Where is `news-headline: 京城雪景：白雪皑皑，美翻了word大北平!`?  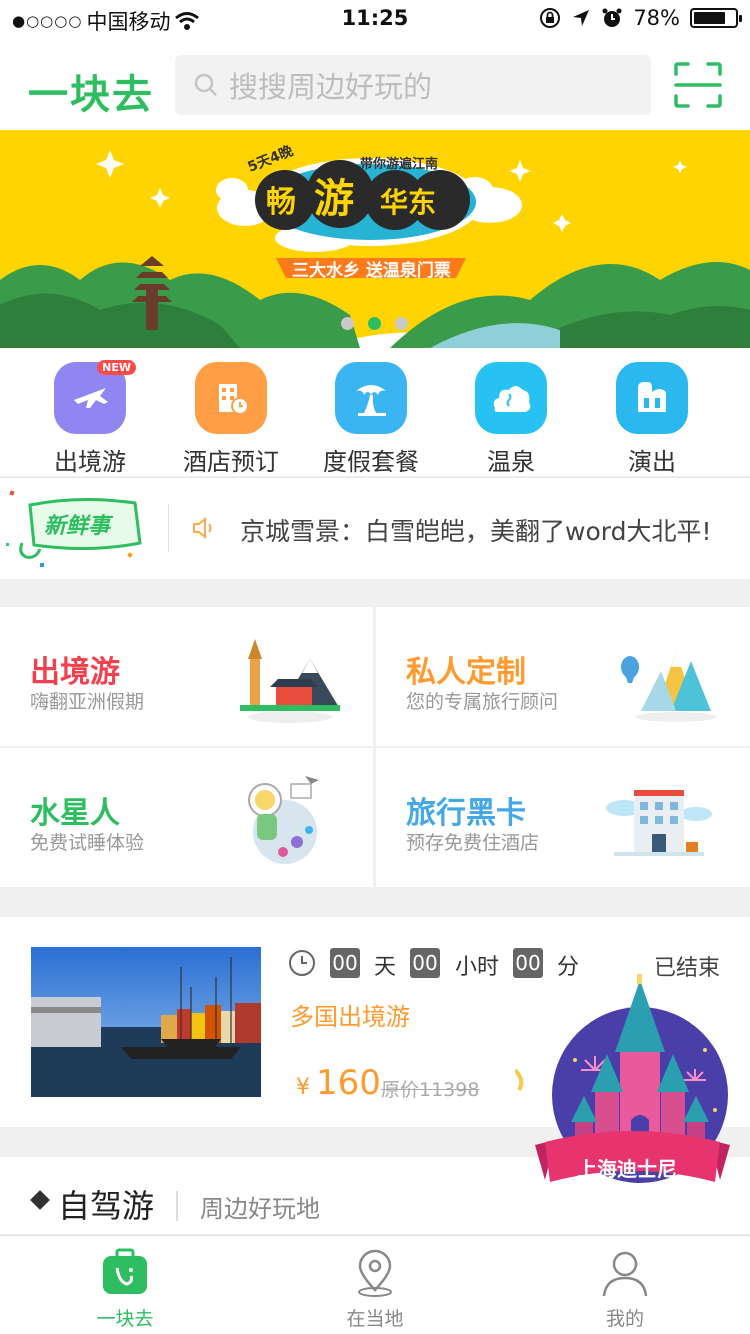
news-headline: 京城雪景：白雪皑皑，美翻了word大北平! is located at coordinates (475, 530).